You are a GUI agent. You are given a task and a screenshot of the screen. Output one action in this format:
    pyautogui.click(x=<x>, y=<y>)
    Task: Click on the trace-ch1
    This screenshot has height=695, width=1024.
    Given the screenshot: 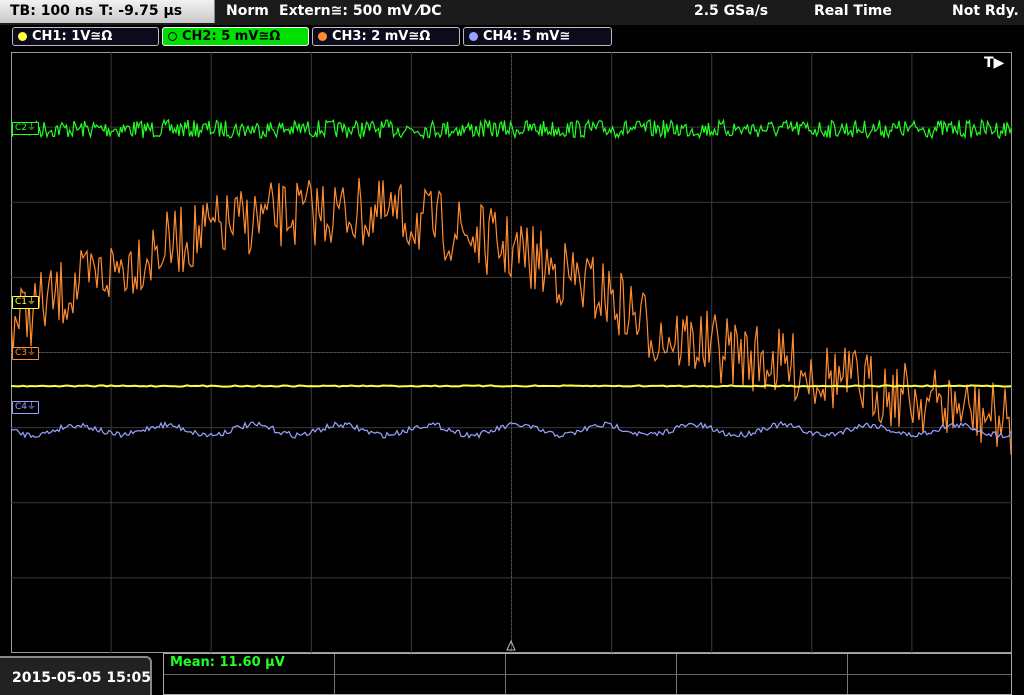 What is the action you would take?
    pyautogui.click(x=511, y=386)
    